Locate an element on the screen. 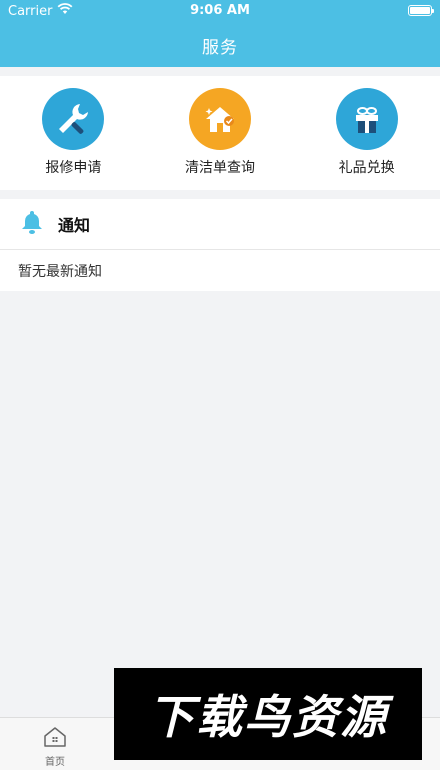  tab-home-label: 首页 is located at coordinates (55, 762).